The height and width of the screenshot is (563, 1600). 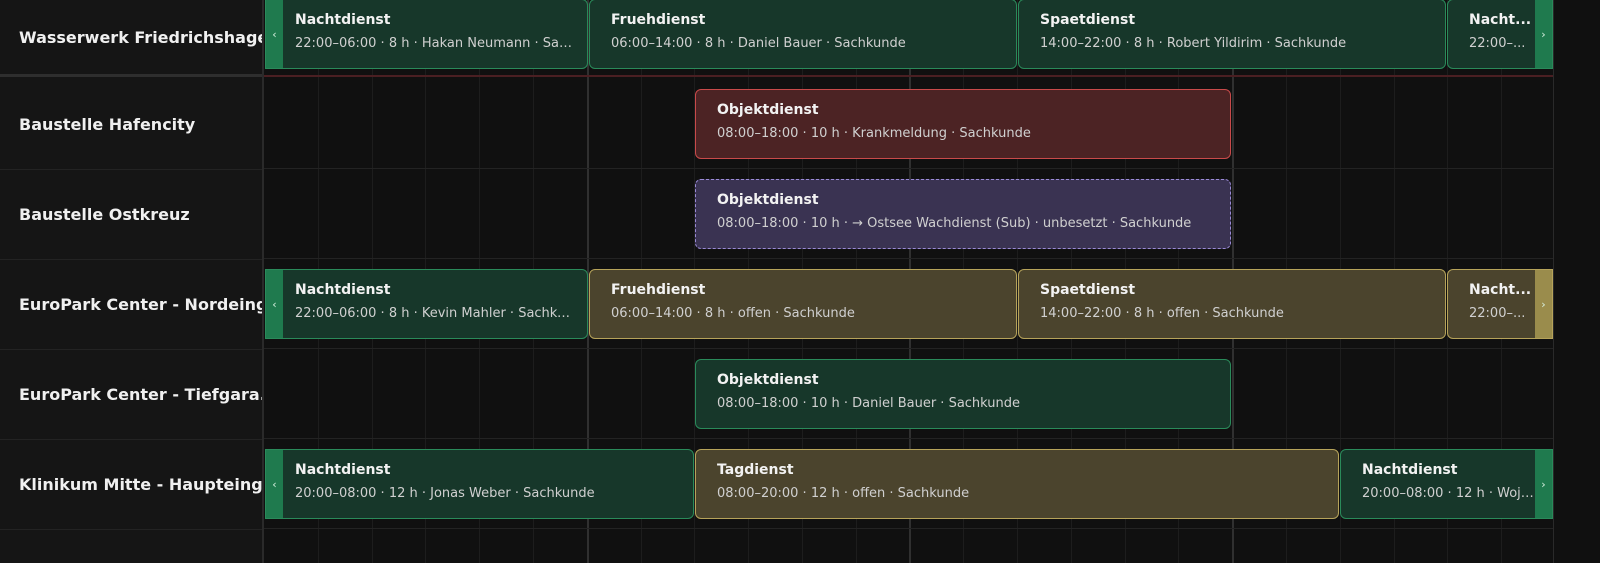 I want to click on shift-meta: 08:00–20:00 · 12 h · offen · Sachkunde, so click(x=843, y=493).